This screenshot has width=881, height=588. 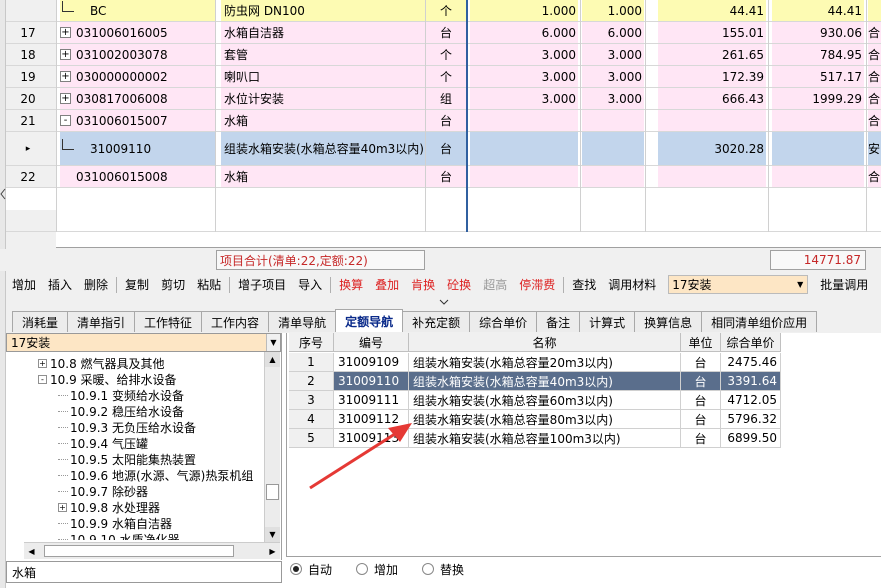 I want to click on item-code: +031002003078, so click(x=138, y=54).